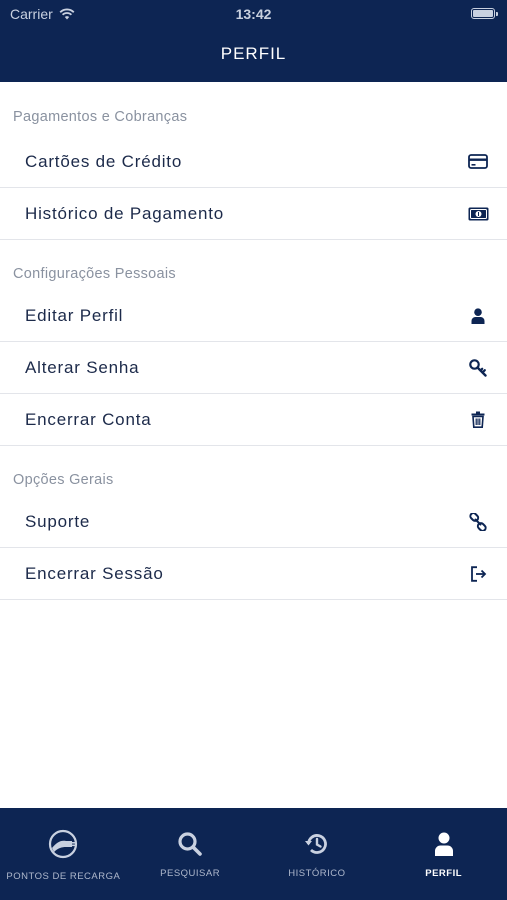  Describe the element at coordinates (253, 53) in the screenshot. I see `page-title: PERFIL` at that location.